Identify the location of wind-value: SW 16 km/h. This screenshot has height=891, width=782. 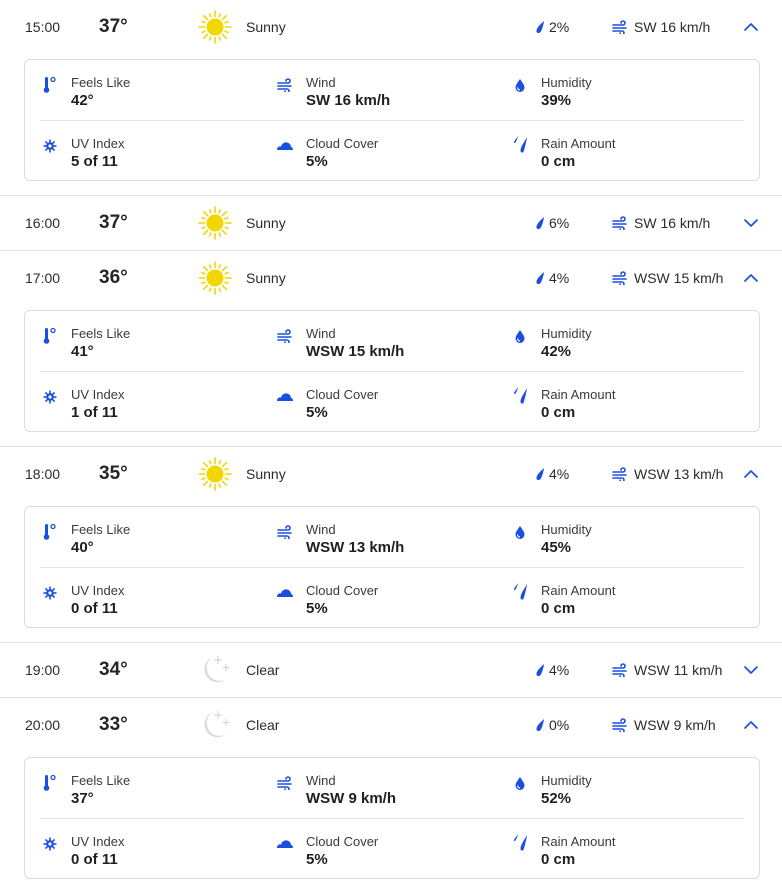
(672, 223).